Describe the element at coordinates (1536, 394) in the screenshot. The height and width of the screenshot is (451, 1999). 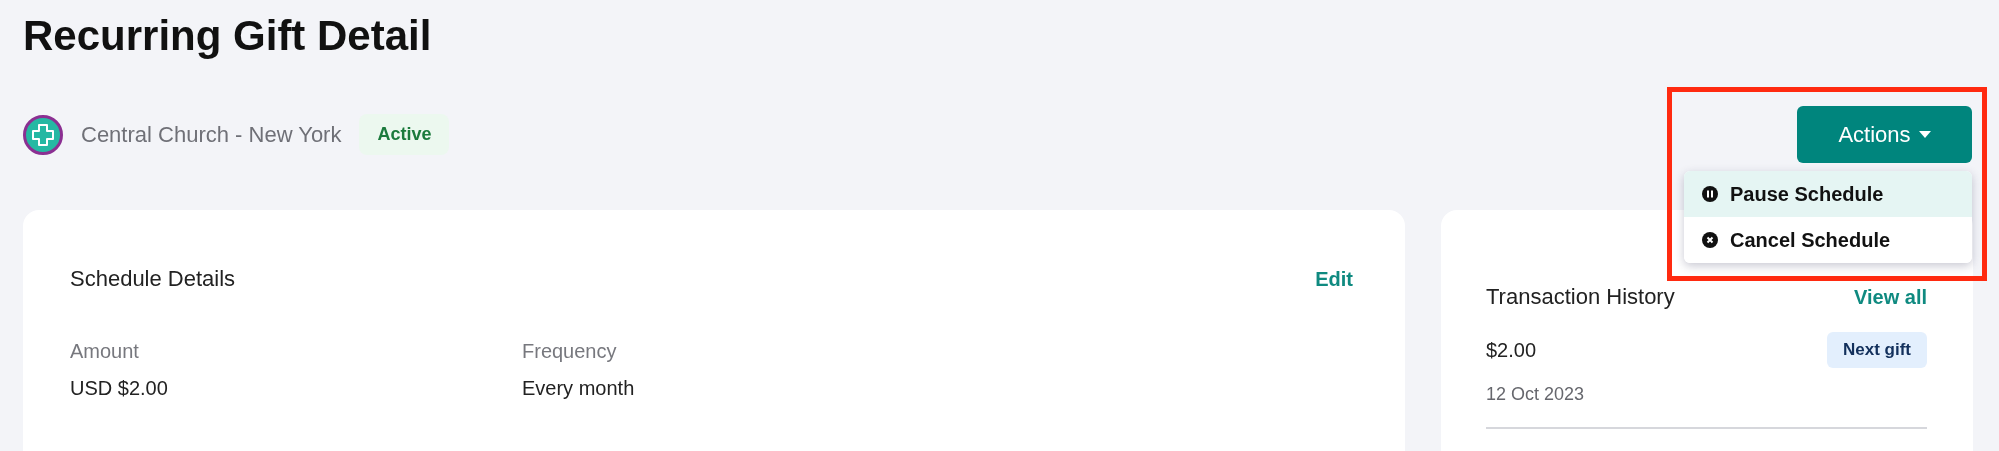
I see `transaction-date: 12 Oct 2023` at that location.